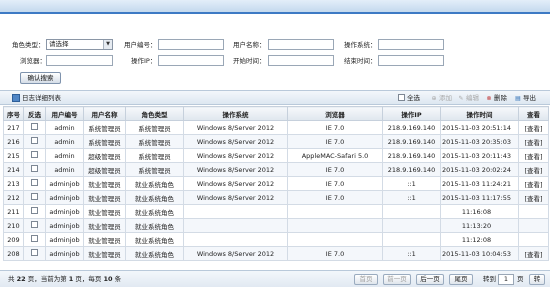 The image size is (550, 288). I want to click on col-header-user-name: 用户名称, so click(104, 113).